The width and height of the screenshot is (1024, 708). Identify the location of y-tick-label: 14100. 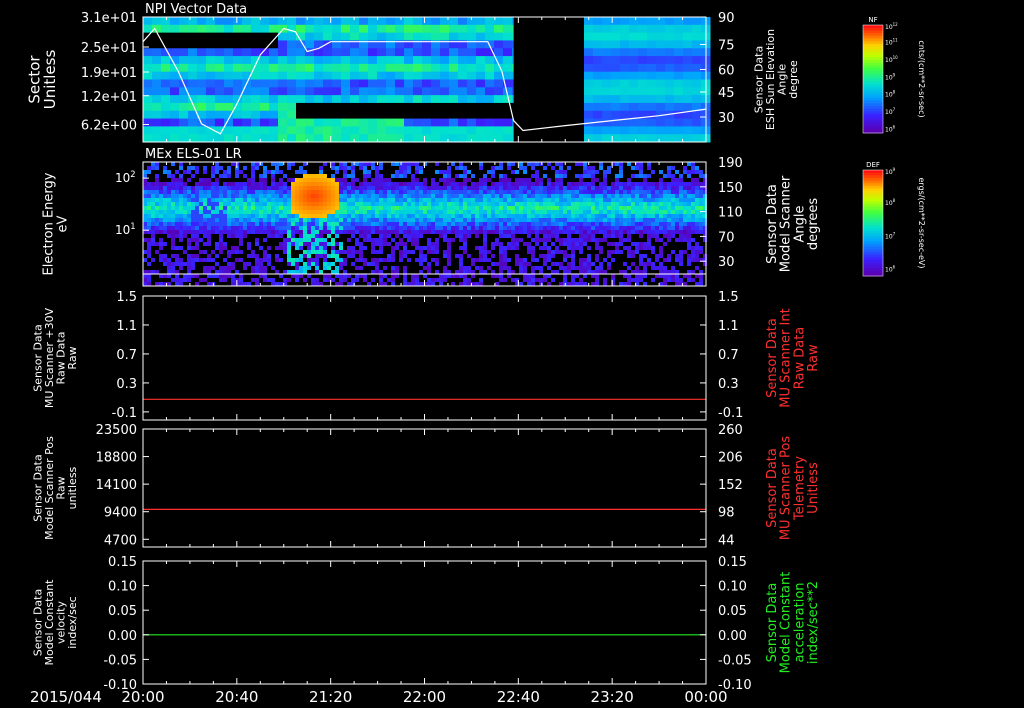
(116, 485).